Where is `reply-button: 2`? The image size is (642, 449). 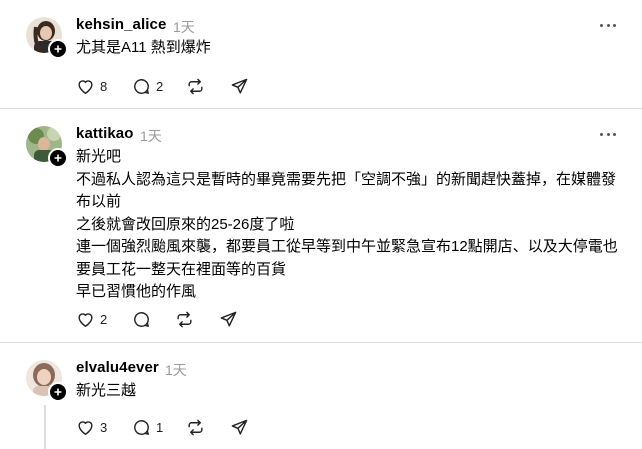 reply-button: 2 is located at coordinates (147, 86).